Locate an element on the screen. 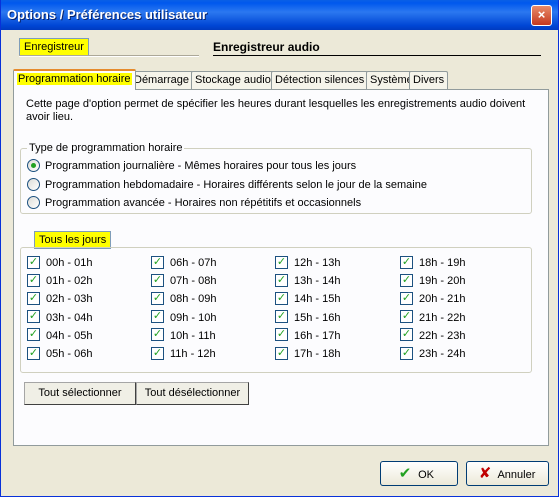 This screenshot has height=497, width=559. hour-label: 00h - 01h is located at coordinates (69, 263).